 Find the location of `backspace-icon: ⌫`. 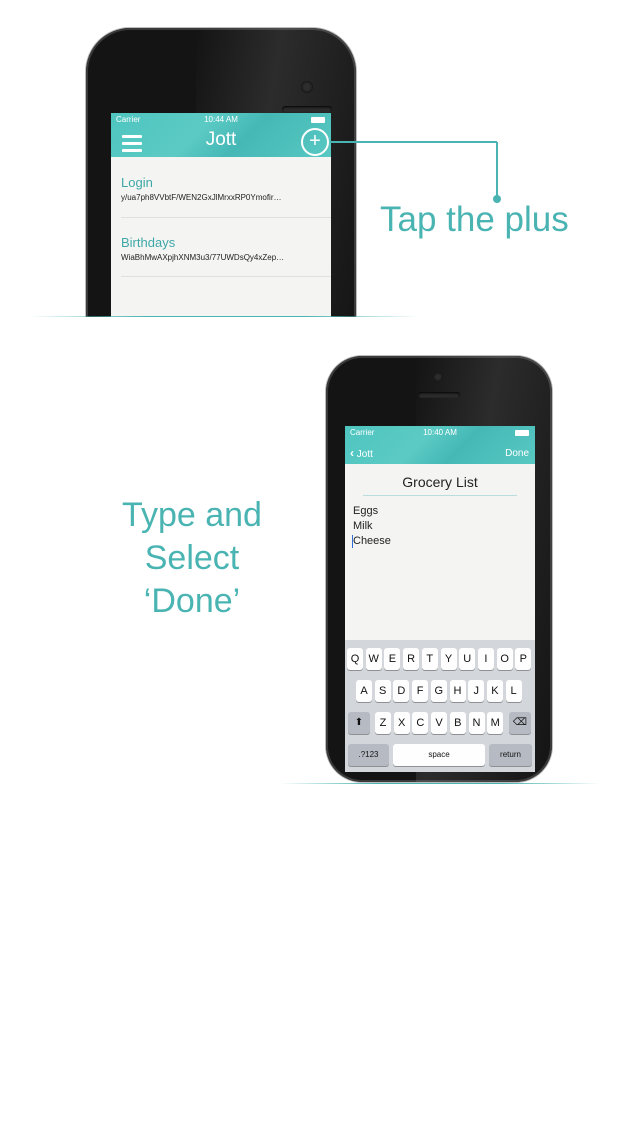

backspace-icon: ⌫ is located at coordinates (520, 723).